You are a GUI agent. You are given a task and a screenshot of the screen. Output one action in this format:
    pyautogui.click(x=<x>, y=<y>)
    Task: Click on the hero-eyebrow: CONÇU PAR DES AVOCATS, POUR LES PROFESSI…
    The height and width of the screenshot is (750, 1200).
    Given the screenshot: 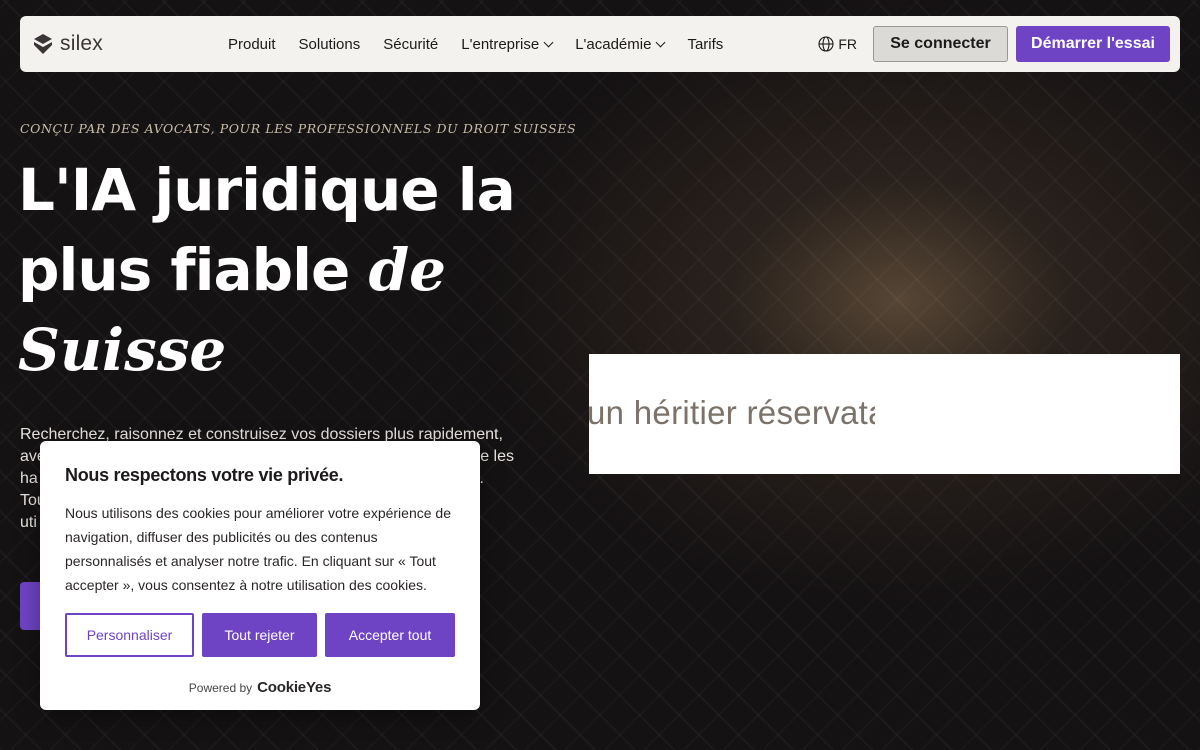 What is the action you would take?
    pyautogui.click(x=298, y=128)
    